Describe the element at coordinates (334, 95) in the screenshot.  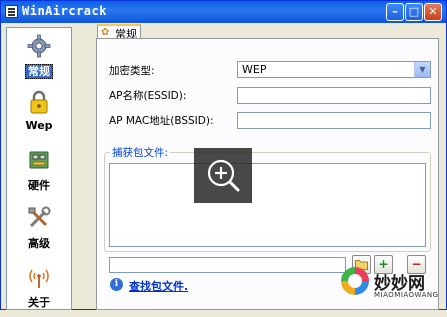
I see `essid-input` at that location.